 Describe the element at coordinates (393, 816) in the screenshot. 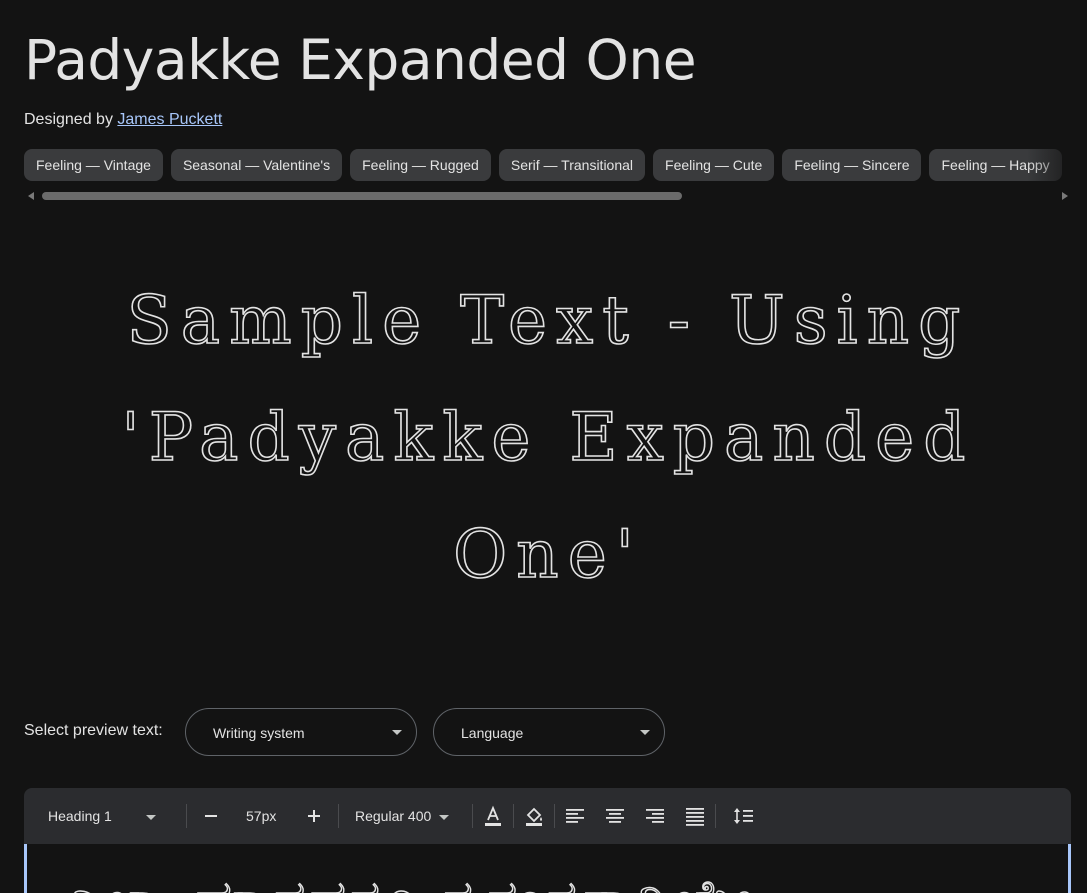

I see `font-weight-value: Regular 400` at that location.